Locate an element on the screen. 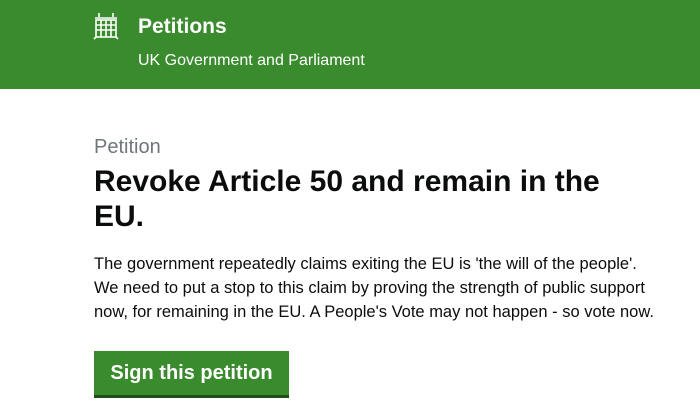 Image resolution: width=700 pixels, height=420 pixels. petition-caption: Petition is located at coordinates (127, 147).